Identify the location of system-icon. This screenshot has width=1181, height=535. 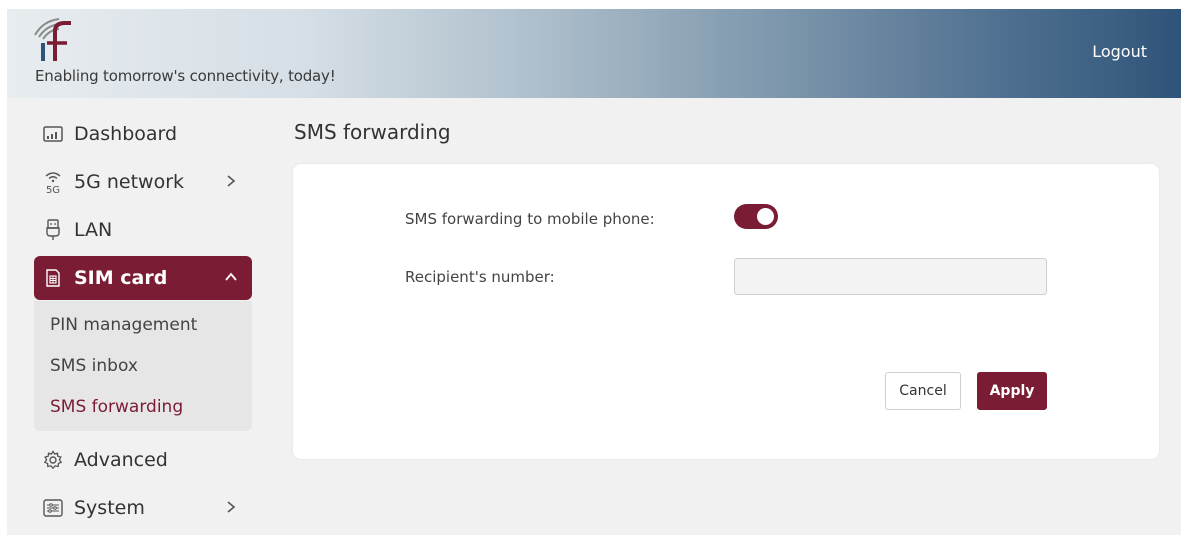
(53, 508).